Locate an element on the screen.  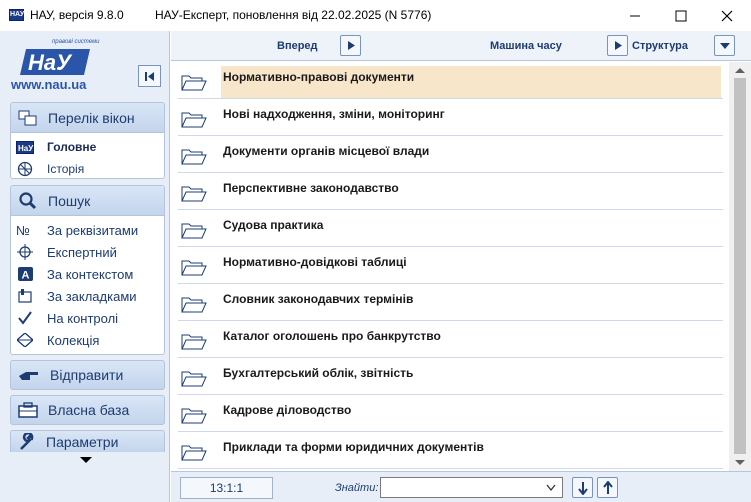
collapse-panel-button is located at coordinates (149, 76).